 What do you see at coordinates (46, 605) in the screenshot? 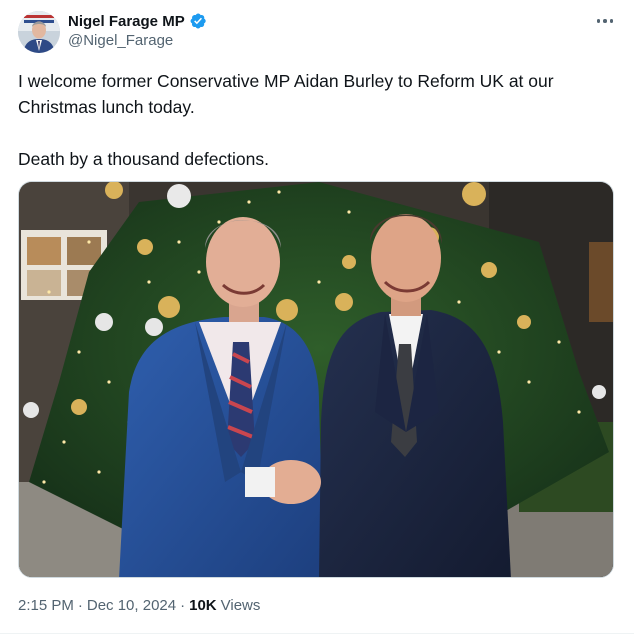
I see `tweet-time: 2:15 PM` at bounding box center [46, 605].